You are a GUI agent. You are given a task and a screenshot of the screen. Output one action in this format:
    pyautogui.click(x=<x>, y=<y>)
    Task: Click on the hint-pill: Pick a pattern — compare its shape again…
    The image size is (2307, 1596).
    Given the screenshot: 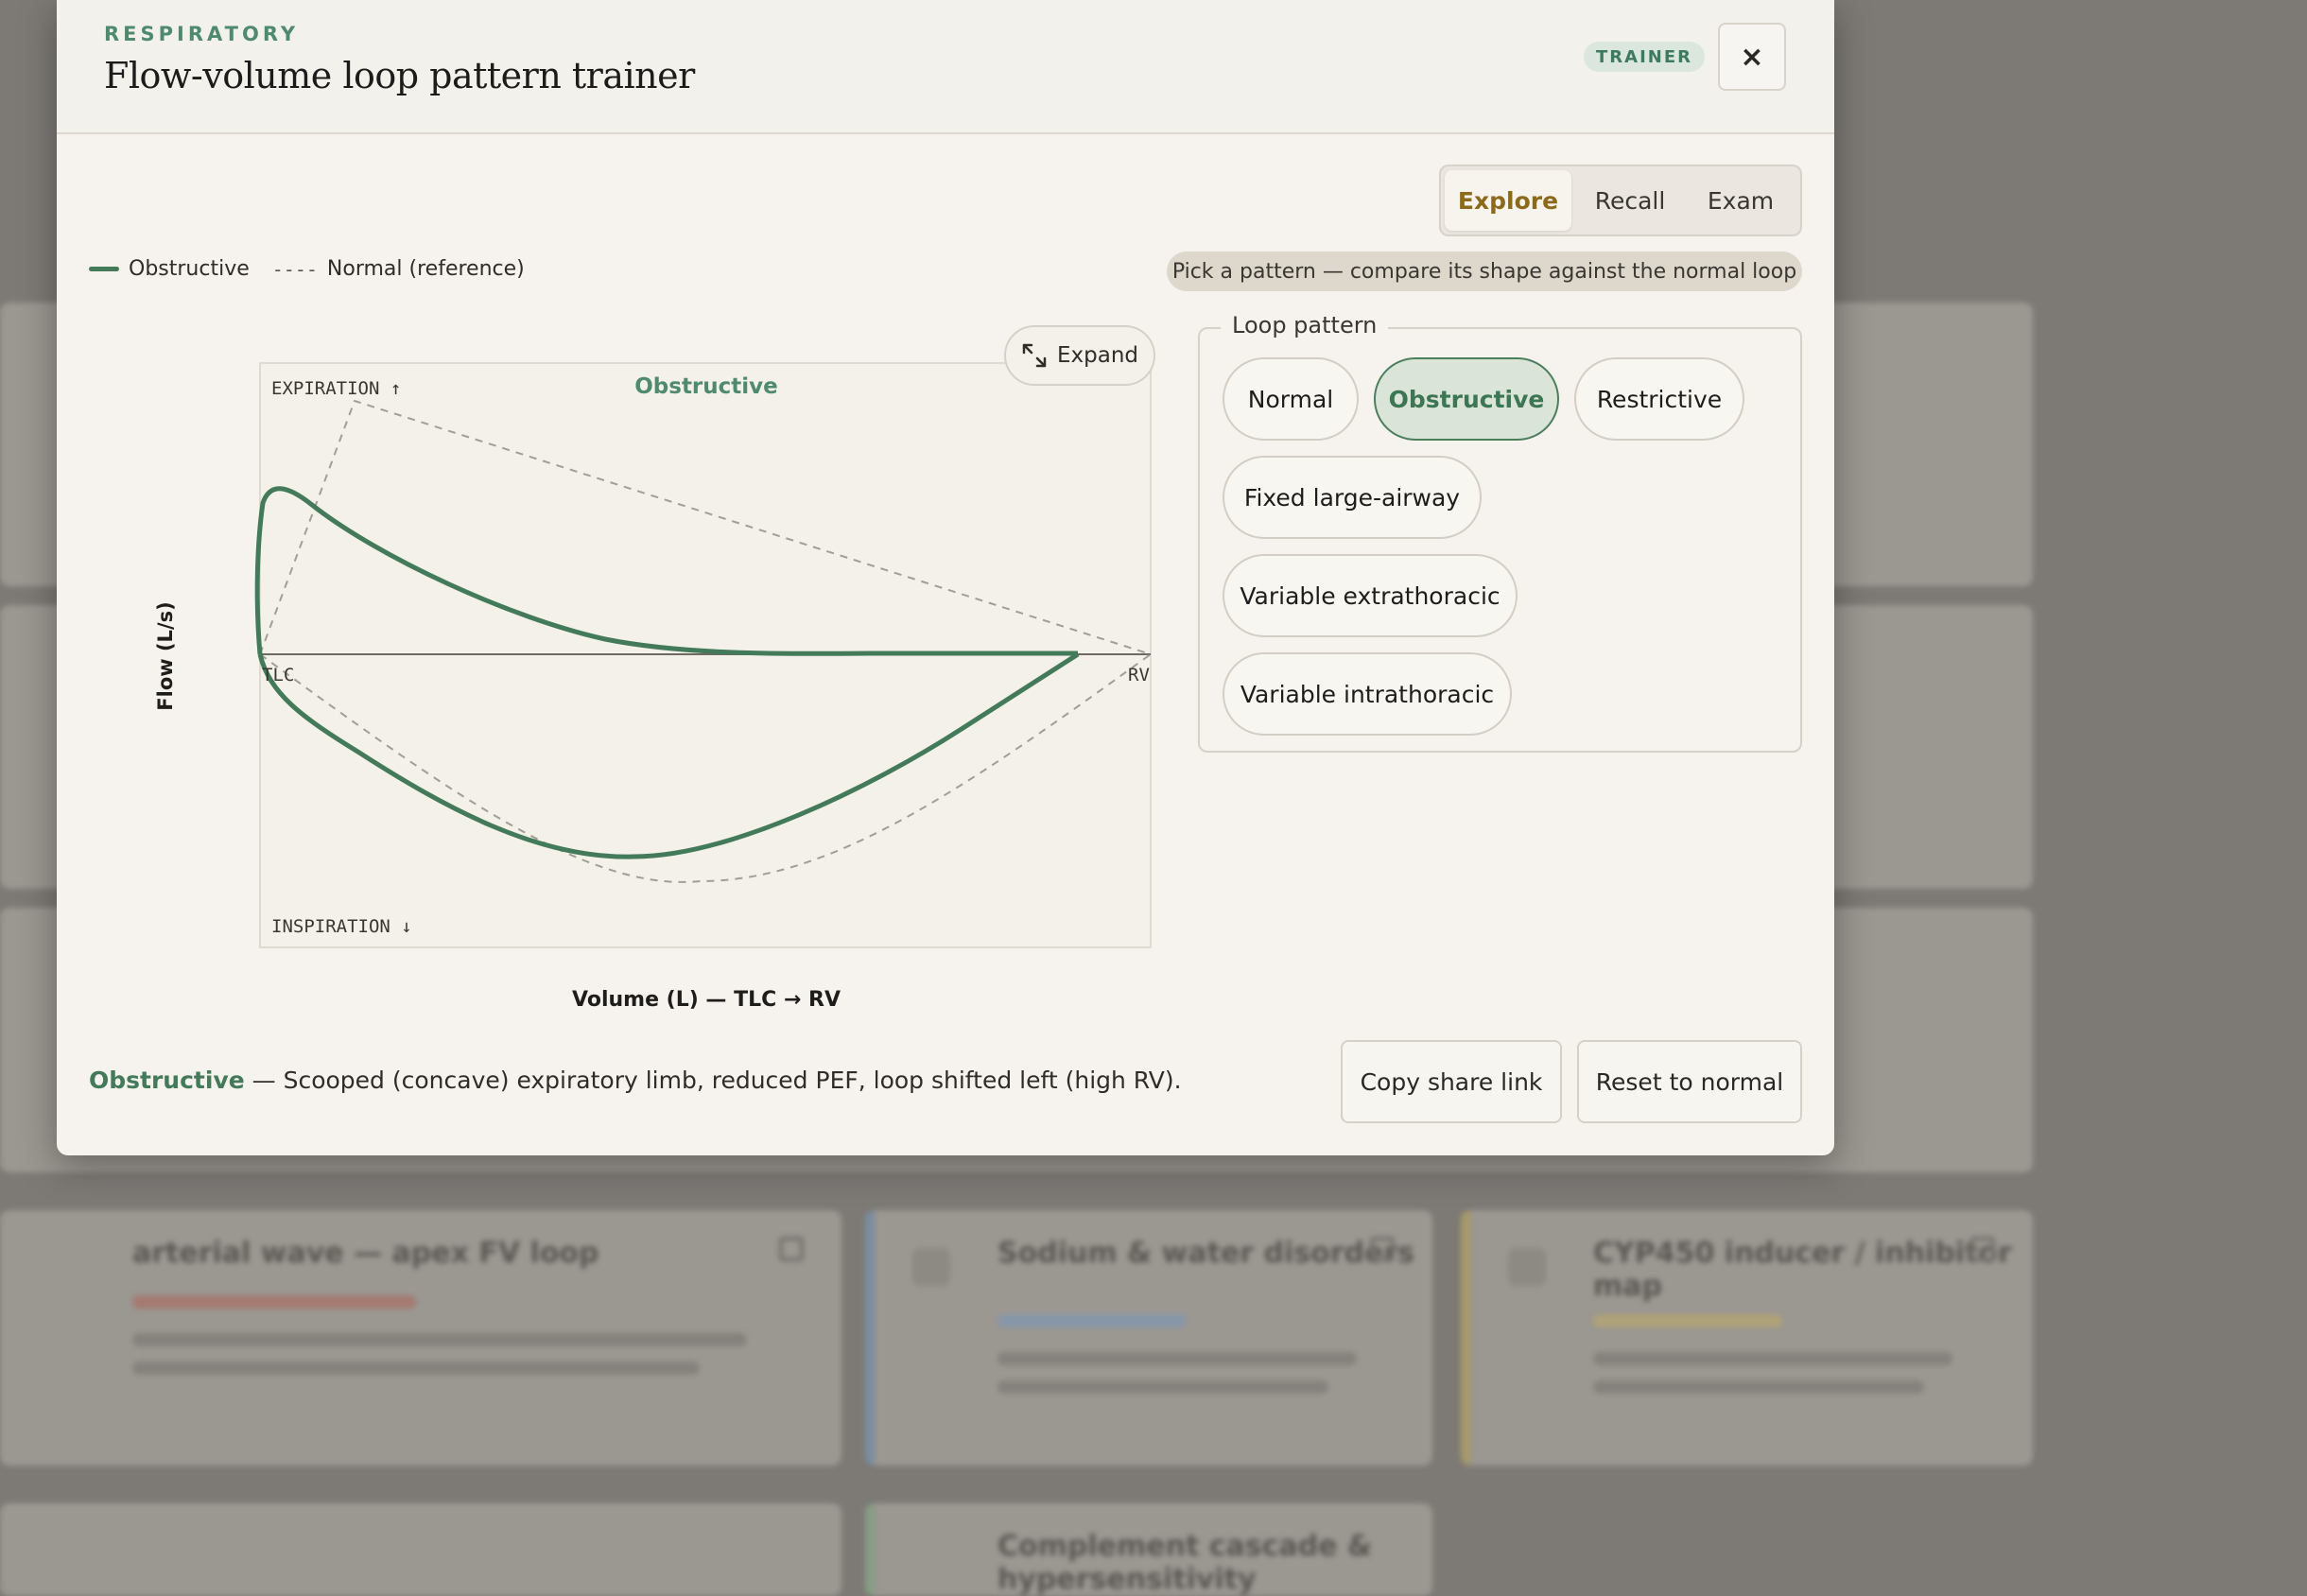 What is the action you would take?
    pyautogui.click(x=1484, y=272)
    